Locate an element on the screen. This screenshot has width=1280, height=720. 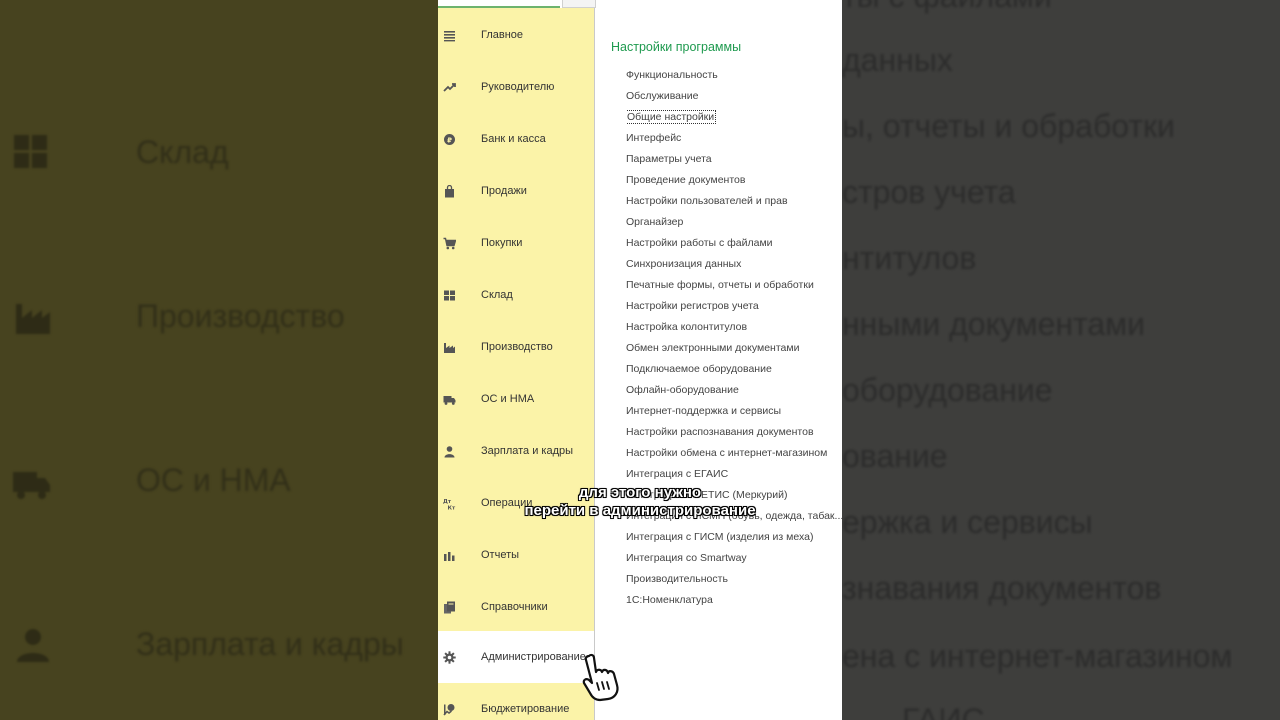
settings-link-edi: Обмен электронными документами is located at coordinates (734, 350).